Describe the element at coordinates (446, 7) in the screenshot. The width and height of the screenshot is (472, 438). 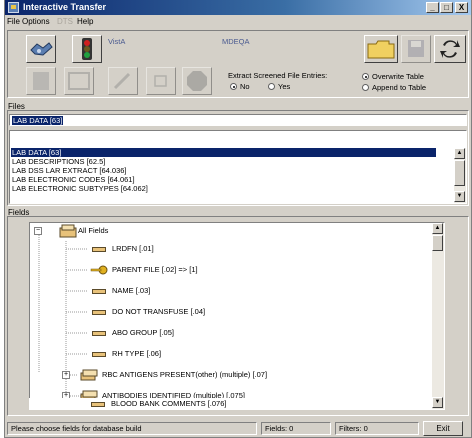
I see `maximize-button: □` at that location.